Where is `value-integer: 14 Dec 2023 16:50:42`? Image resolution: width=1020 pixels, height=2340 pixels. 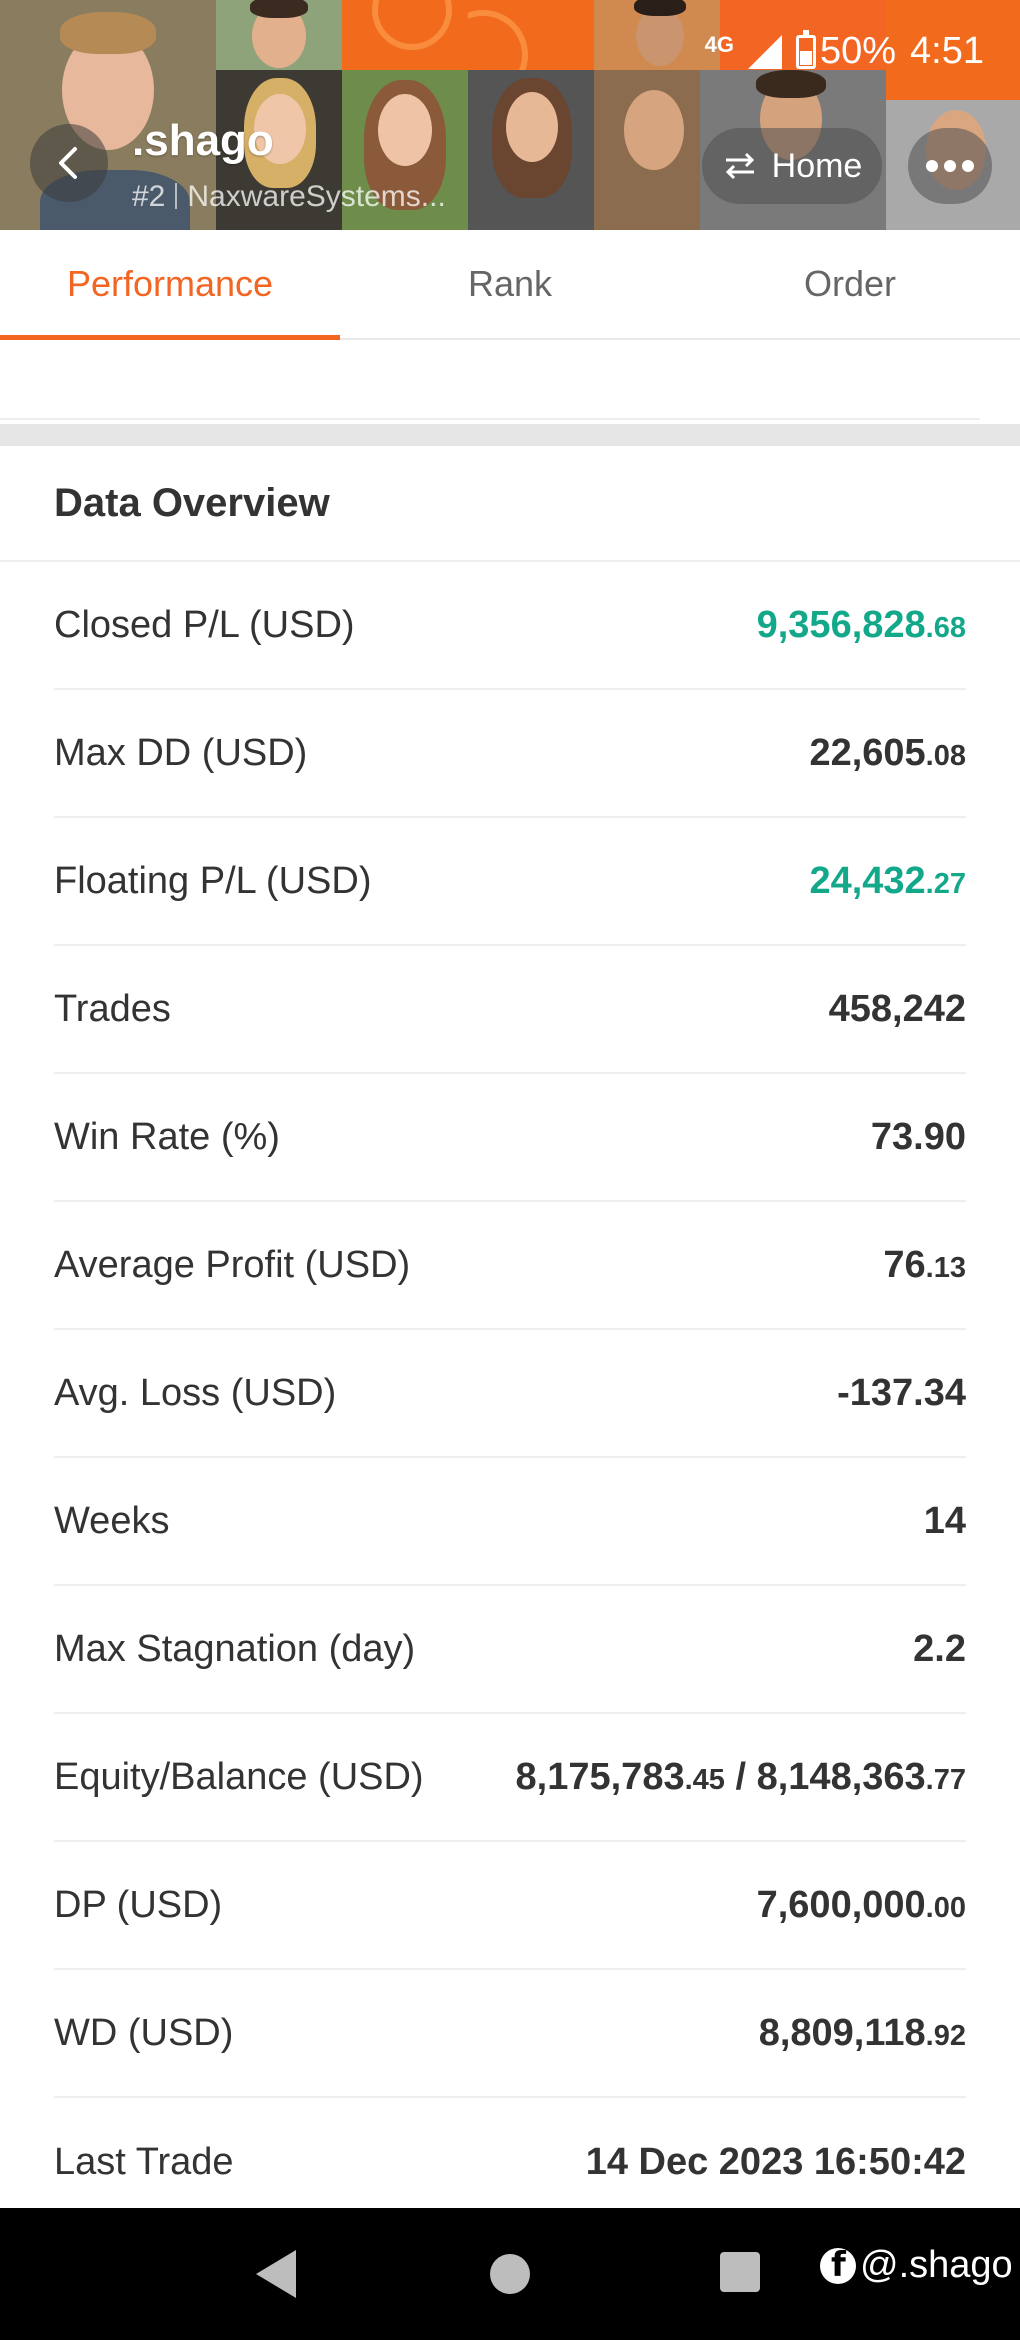 value-integer: 14 Dec 2023 16:50:42 is located at coordinates (775, 2161).